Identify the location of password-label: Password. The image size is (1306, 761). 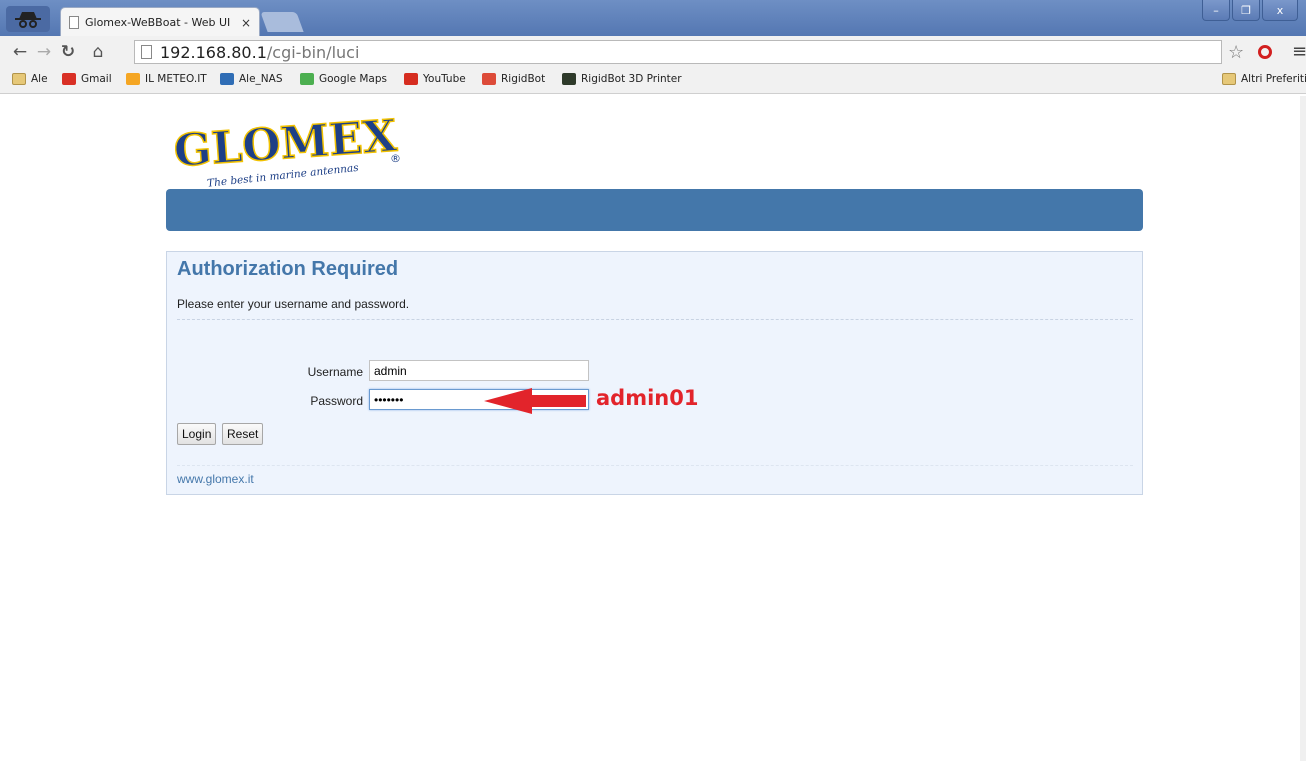
(336, 401).